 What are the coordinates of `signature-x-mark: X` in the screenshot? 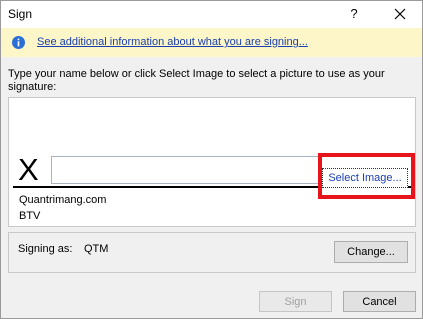 It's located at (28, 169).